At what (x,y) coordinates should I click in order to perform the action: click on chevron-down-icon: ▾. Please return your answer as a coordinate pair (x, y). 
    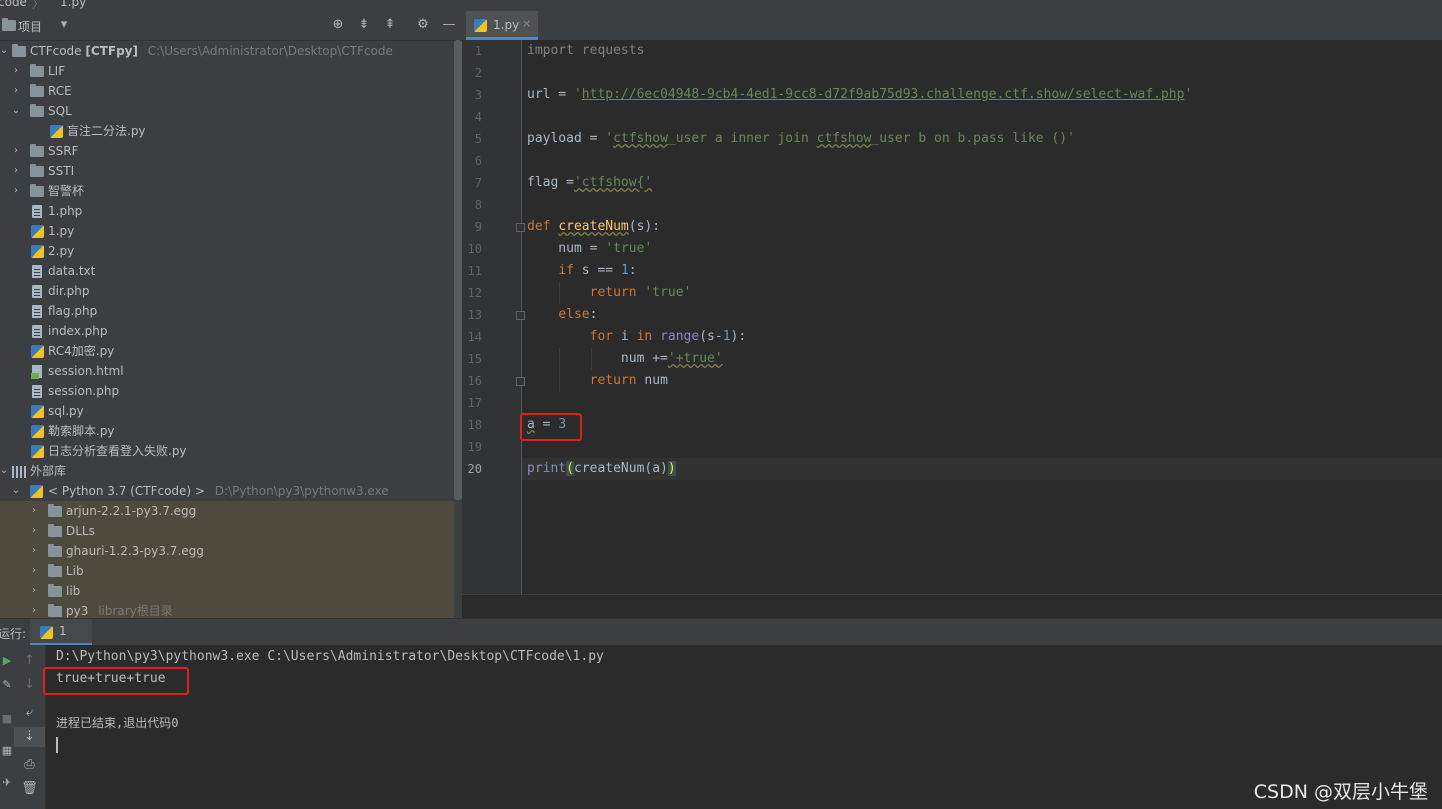
    Looking at the image, I should click on (64, 25).